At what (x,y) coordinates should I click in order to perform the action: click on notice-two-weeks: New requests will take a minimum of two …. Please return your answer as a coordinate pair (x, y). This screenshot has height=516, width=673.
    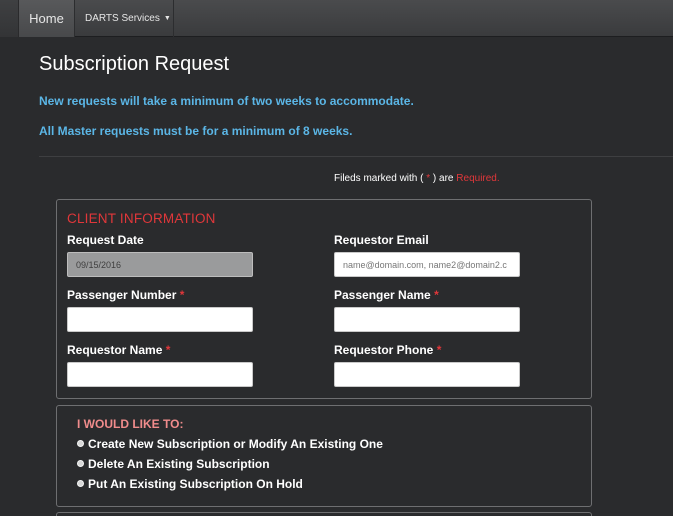
    Looking at the image, I should click on (226, 101).